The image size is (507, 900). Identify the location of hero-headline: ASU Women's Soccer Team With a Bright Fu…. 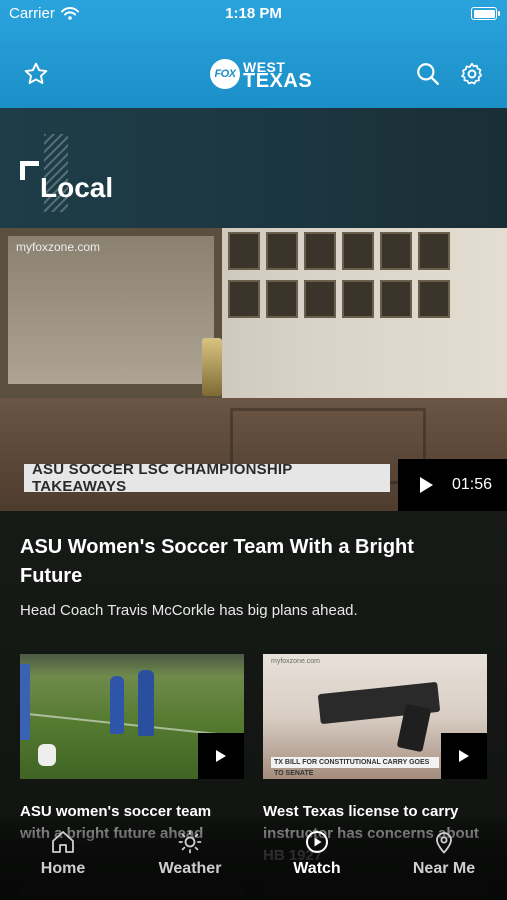
(240, 562).